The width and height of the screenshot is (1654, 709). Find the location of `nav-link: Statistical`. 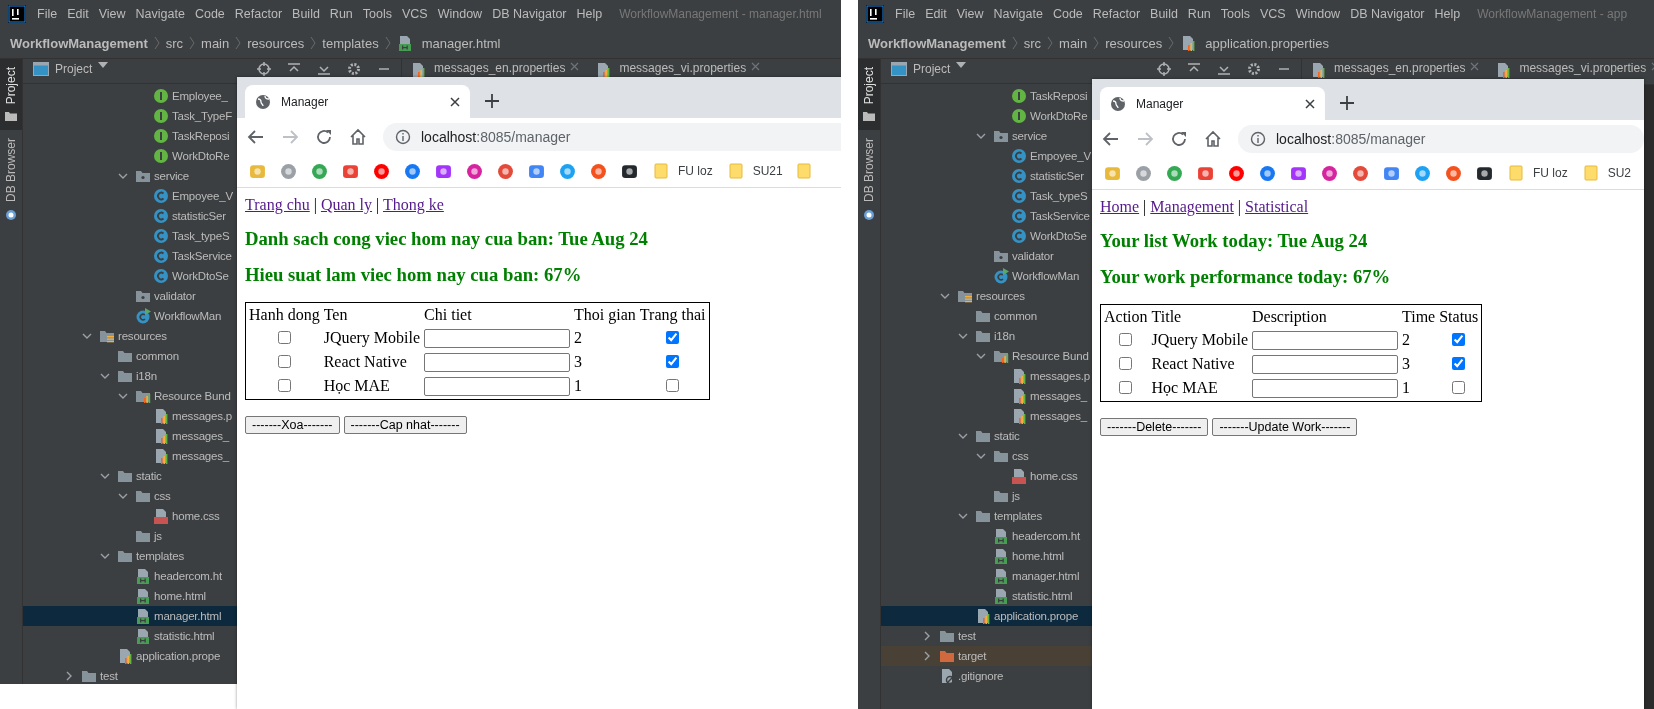

nav-link: Statistical is located at coordinates (1277, 206).